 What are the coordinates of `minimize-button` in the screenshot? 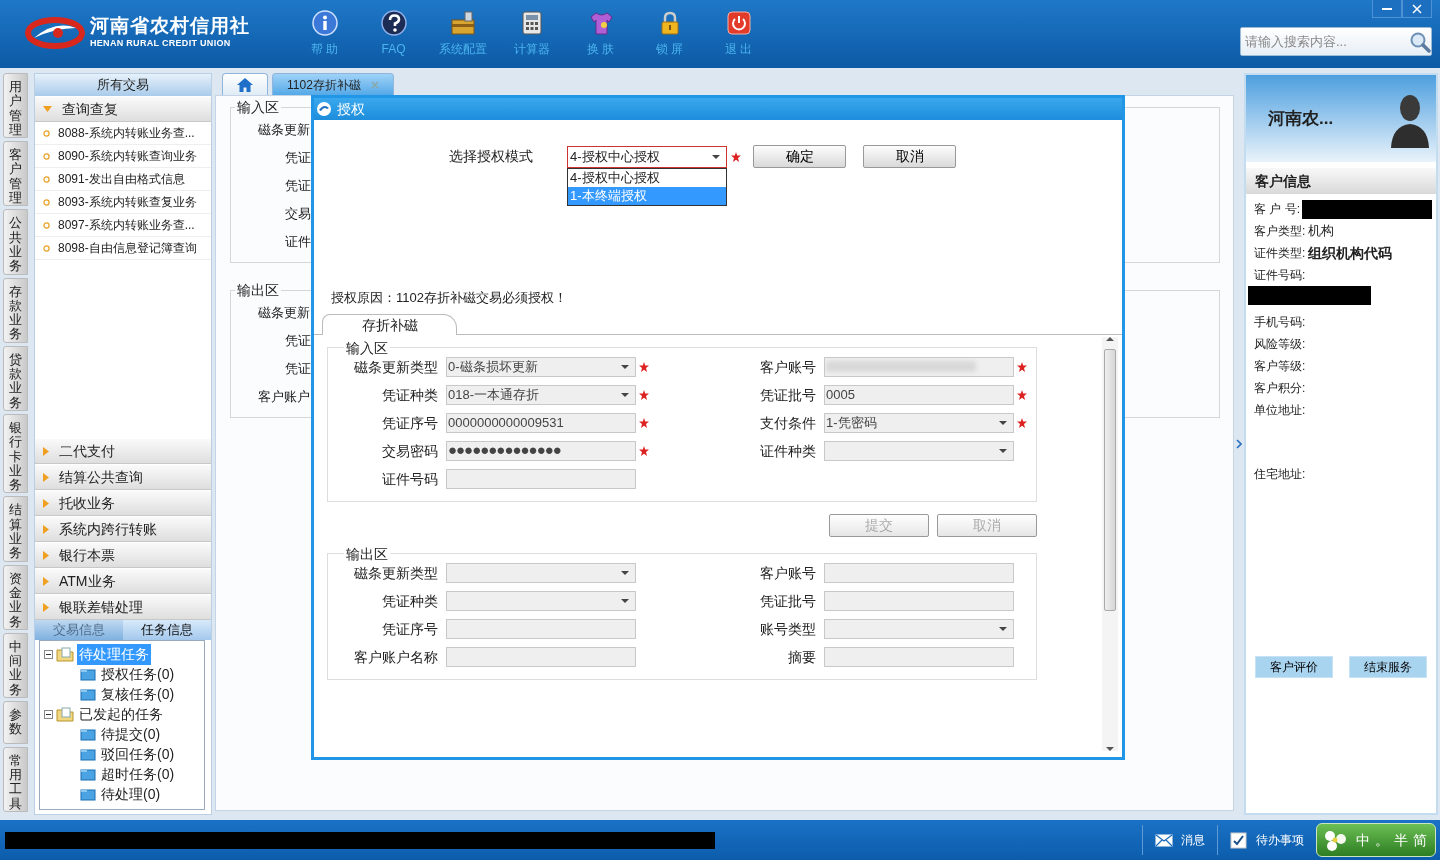 It's located at (1387, 9).